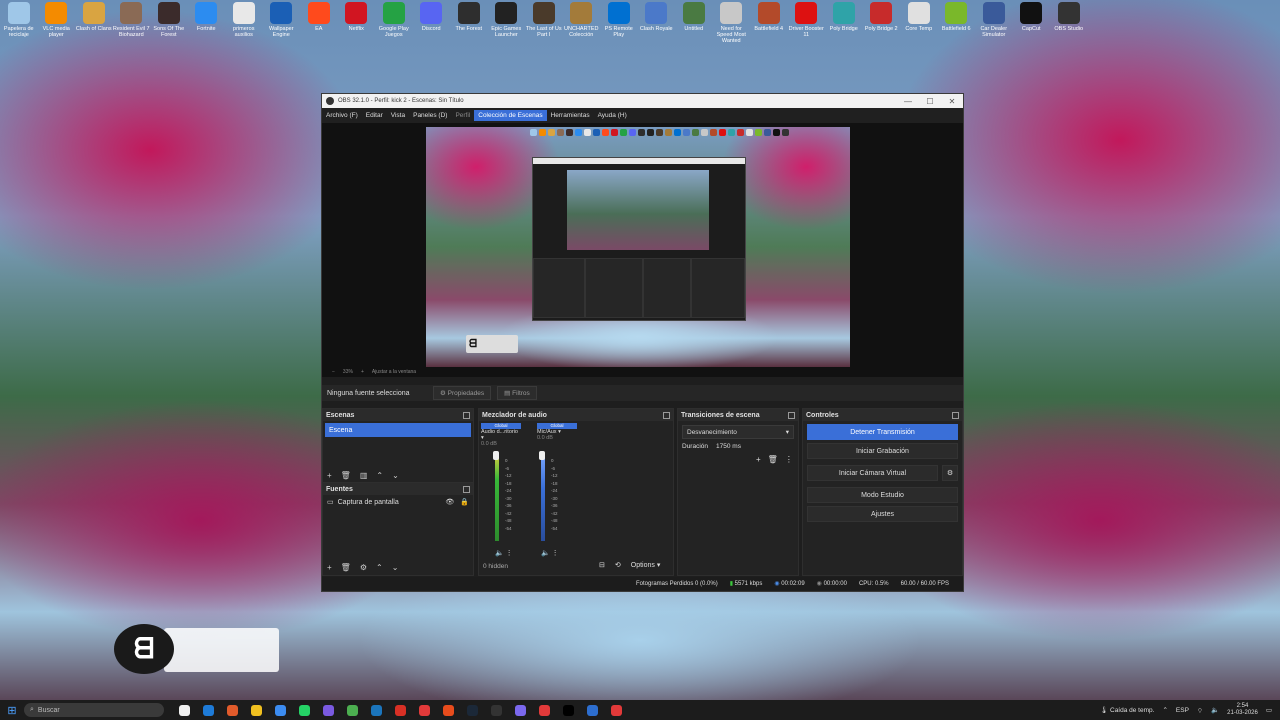 This screenshot has width=1280, height=720. What do you see at coordinates (329, 475) in the screenshot?
I see `add-scene-icon: +` at bounding box center [329, 475].